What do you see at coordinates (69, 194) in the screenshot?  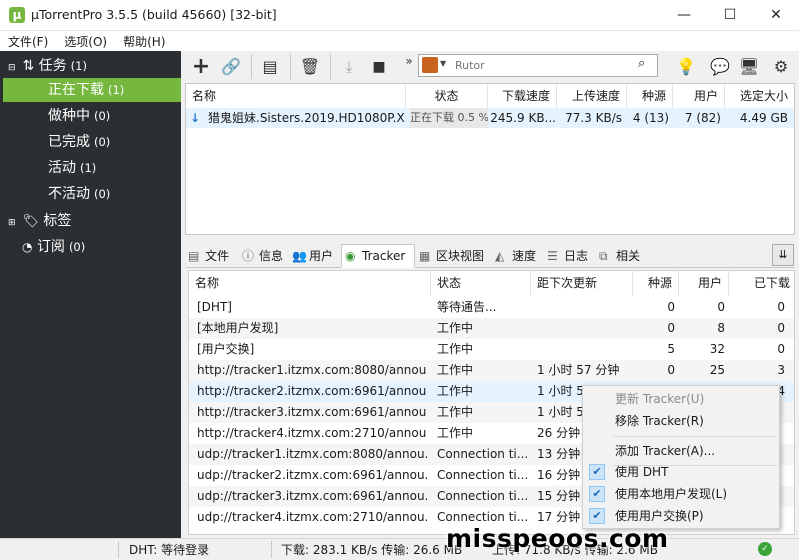 I see `sidebar-item-label: 不活动` at bounding box center [69, 194].